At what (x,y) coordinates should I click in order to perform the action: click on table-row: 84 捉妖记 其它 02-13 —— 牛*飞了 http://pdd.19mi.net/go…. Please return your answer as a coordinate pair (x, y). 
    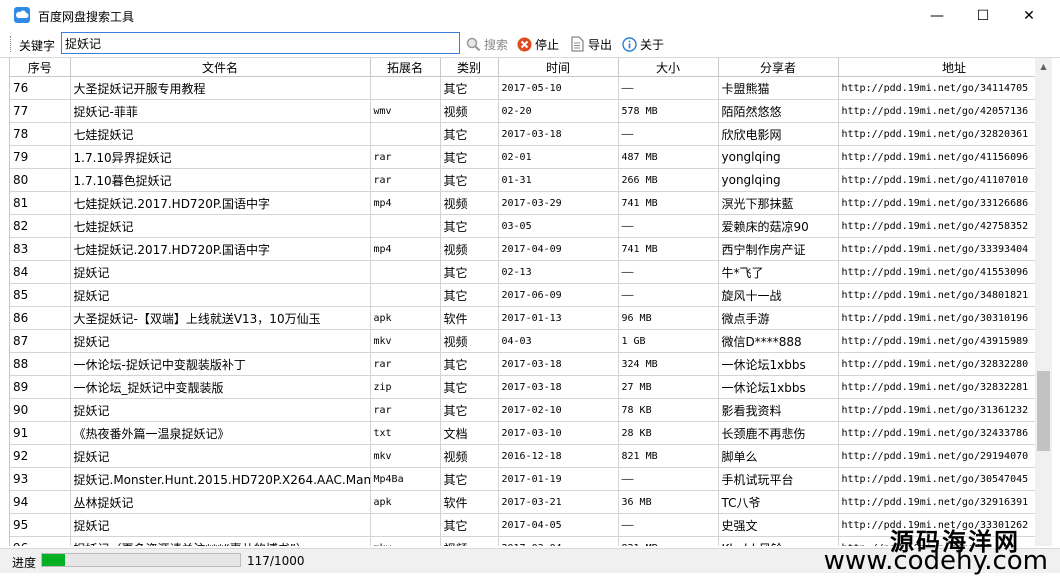
    Looking at the image, I should click on (523, 272).